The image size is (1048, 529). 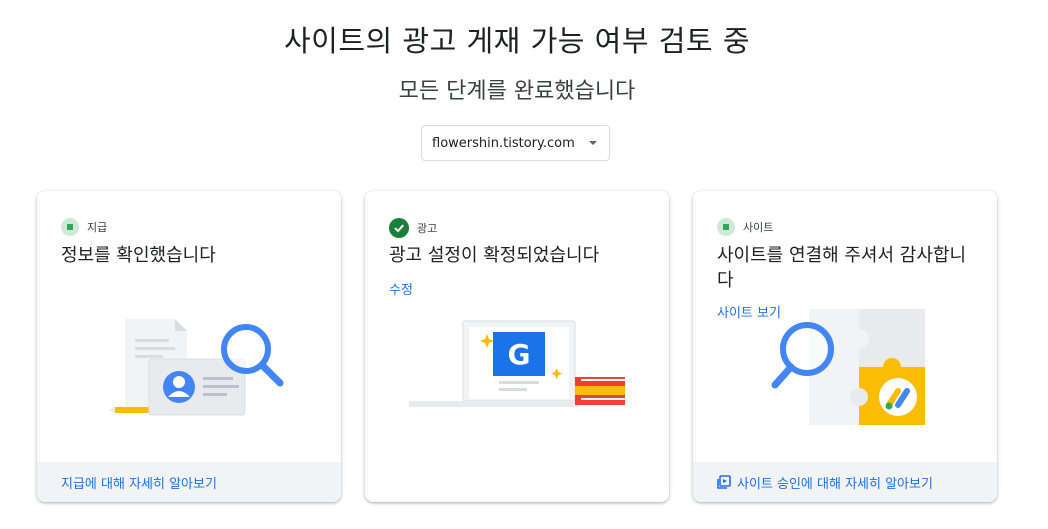 What do you see at coordinates (516, 41) in the screenshot?
I see `page-title: 사이트의 광고 게재 가능 여부 검토 중` at bounding box center [516, 41].